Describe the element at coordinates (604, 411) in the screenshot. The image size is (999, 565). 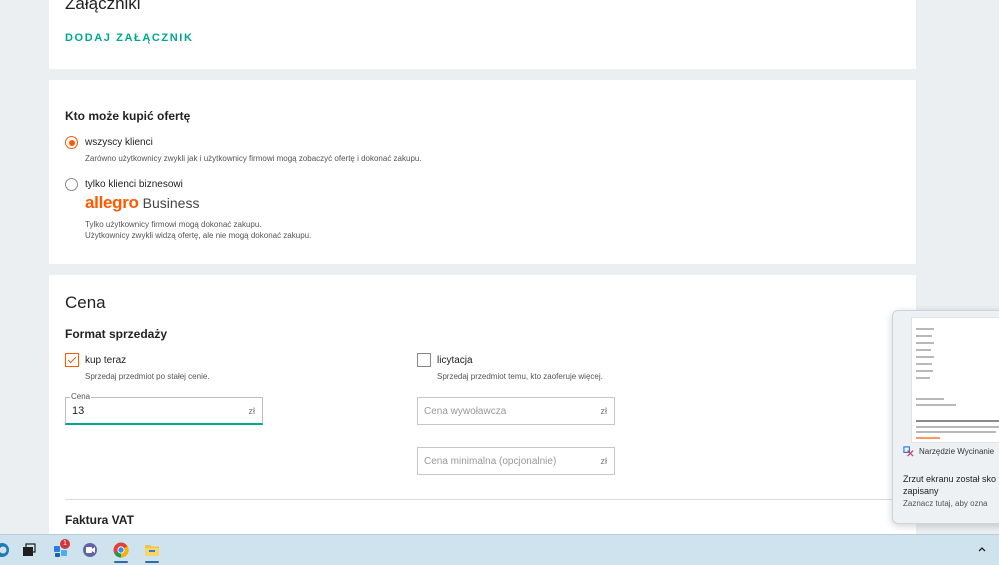
I see `starting-price-unit: zł` at that location.